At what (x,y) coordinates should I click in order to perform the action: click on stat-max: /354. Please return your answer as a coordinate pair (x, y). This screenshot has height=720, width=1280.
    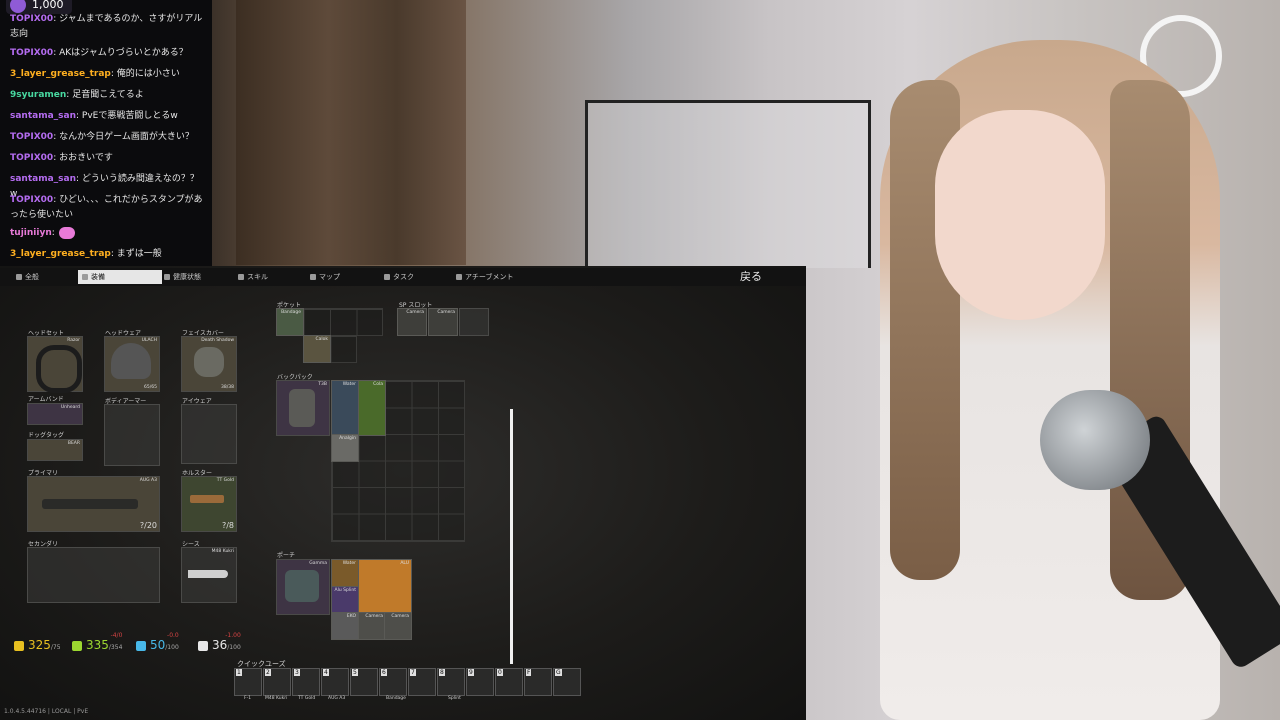
    Looking at the image, I should click on (115, 647).